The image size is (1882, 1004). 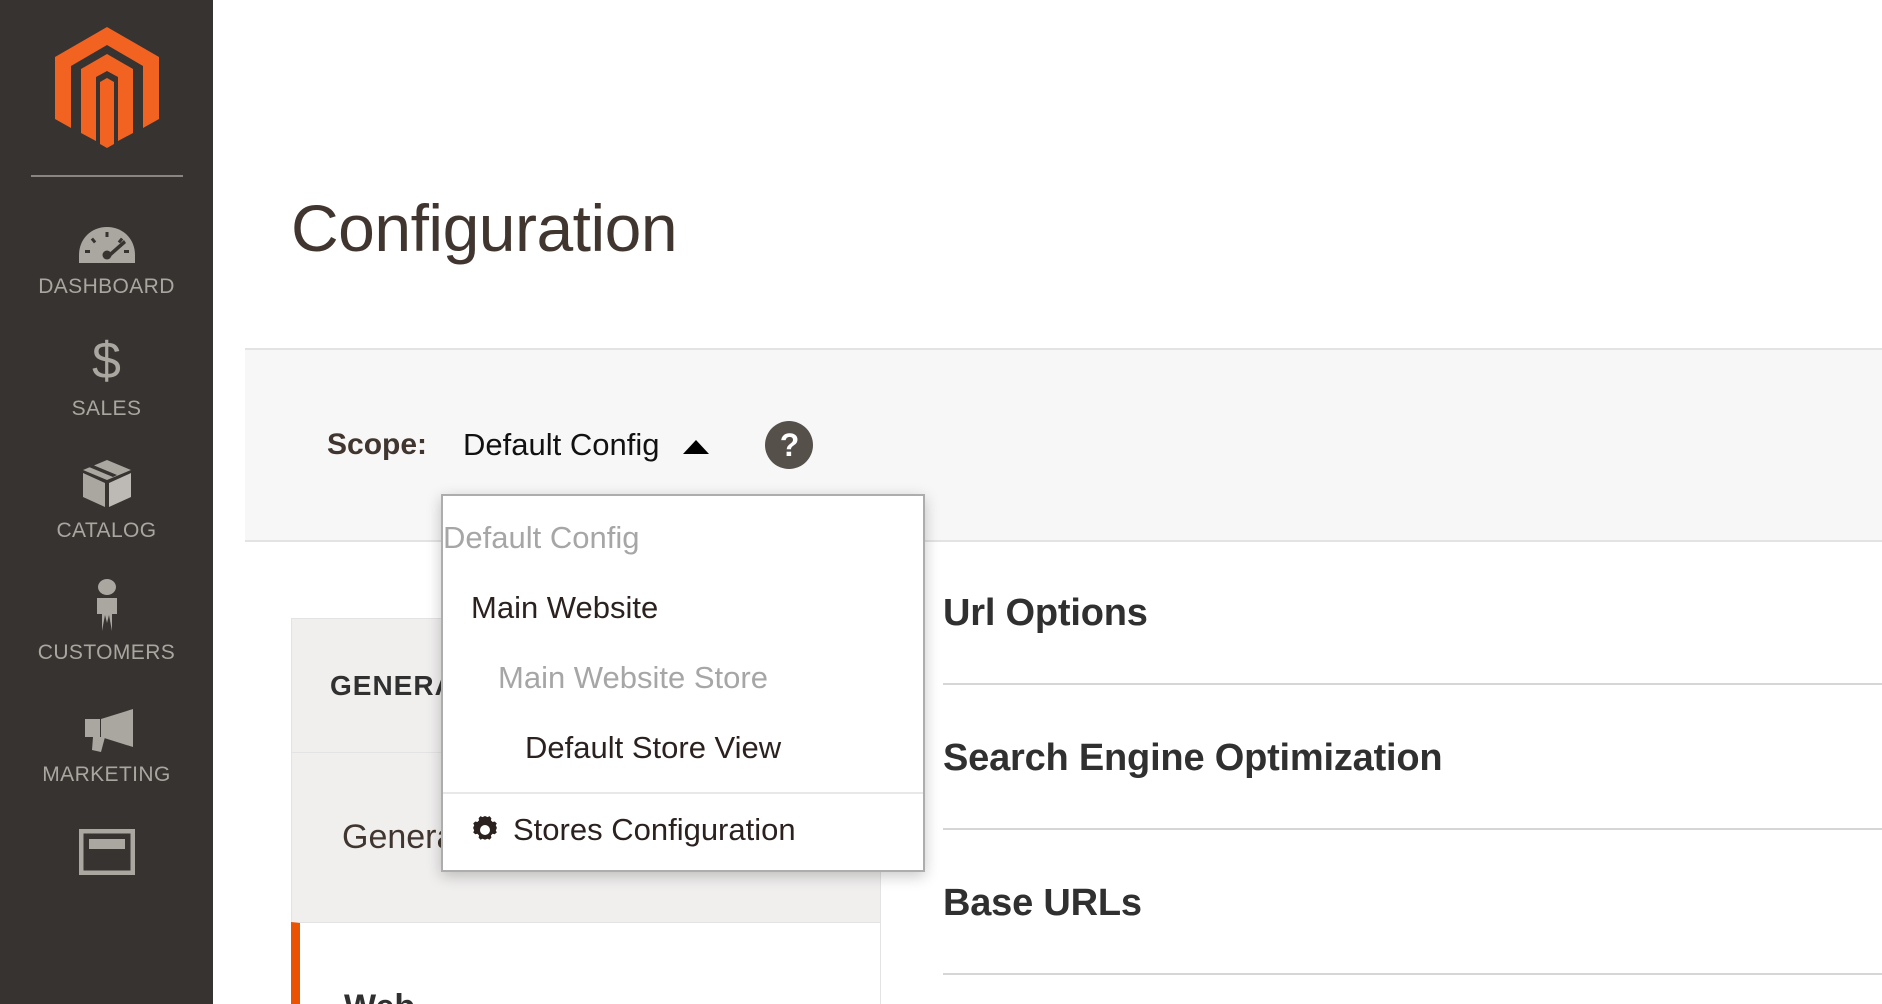 I want to click on section-base-urls: Base URLs, so click(x=1412, y=902).